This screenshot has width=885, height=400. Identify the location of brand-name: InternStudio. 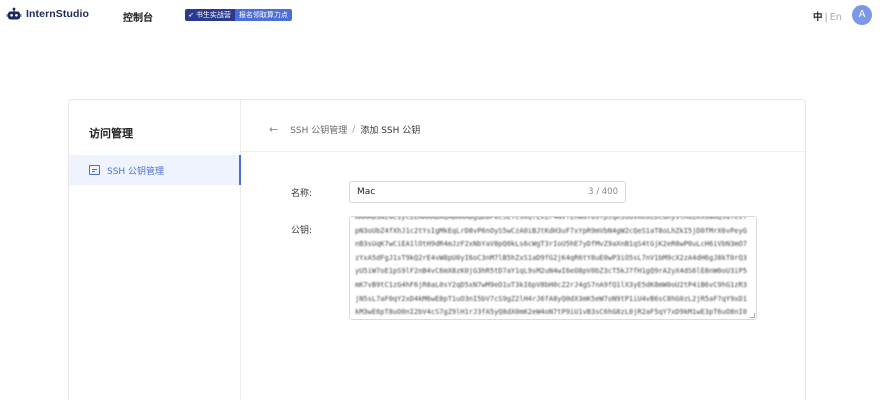
(58, 14).